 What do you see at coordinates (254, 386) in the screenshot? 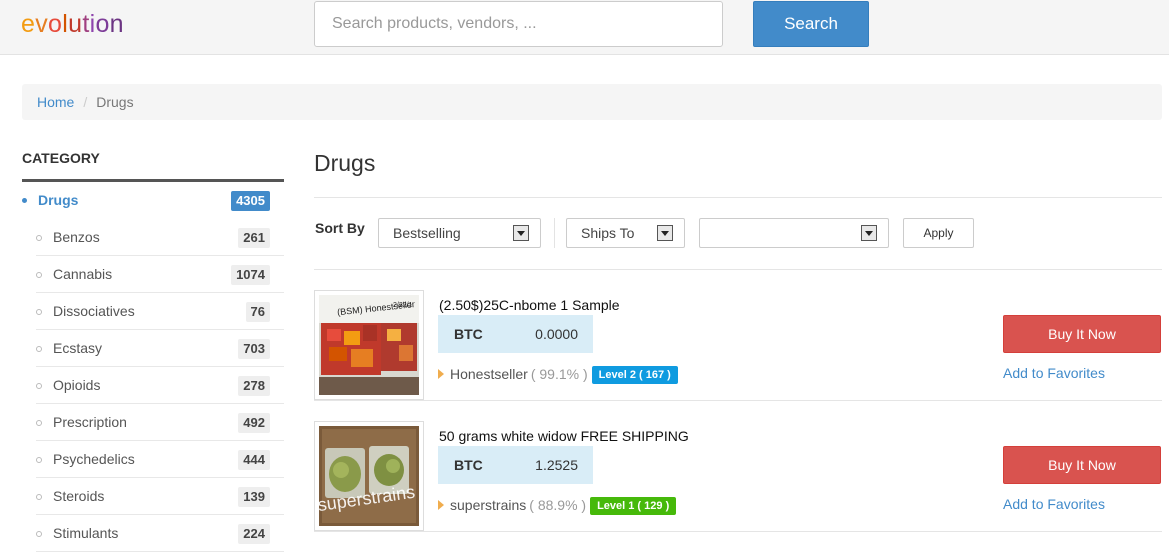
I see `category-count-badge: 278` at bounding box center [254, 386].